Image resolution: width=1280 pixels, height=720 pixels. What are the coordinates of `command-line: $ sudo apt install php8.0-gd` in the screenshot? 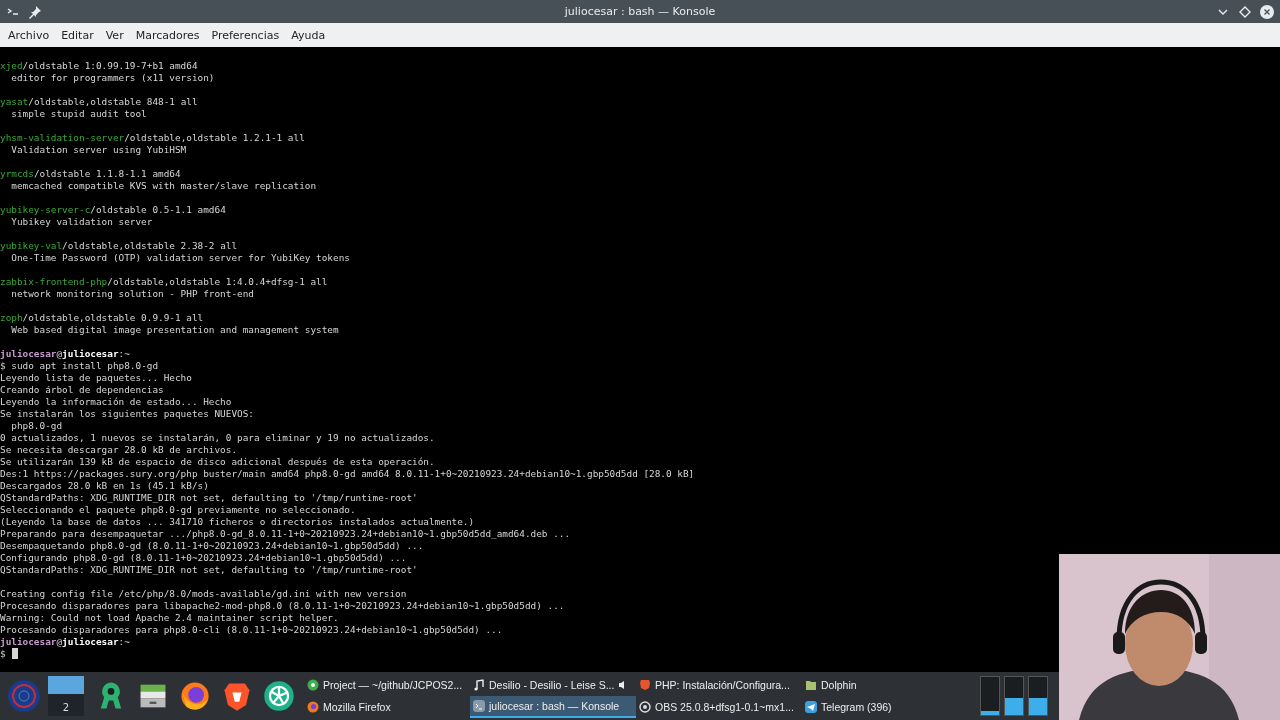 It's located at (79, 366).